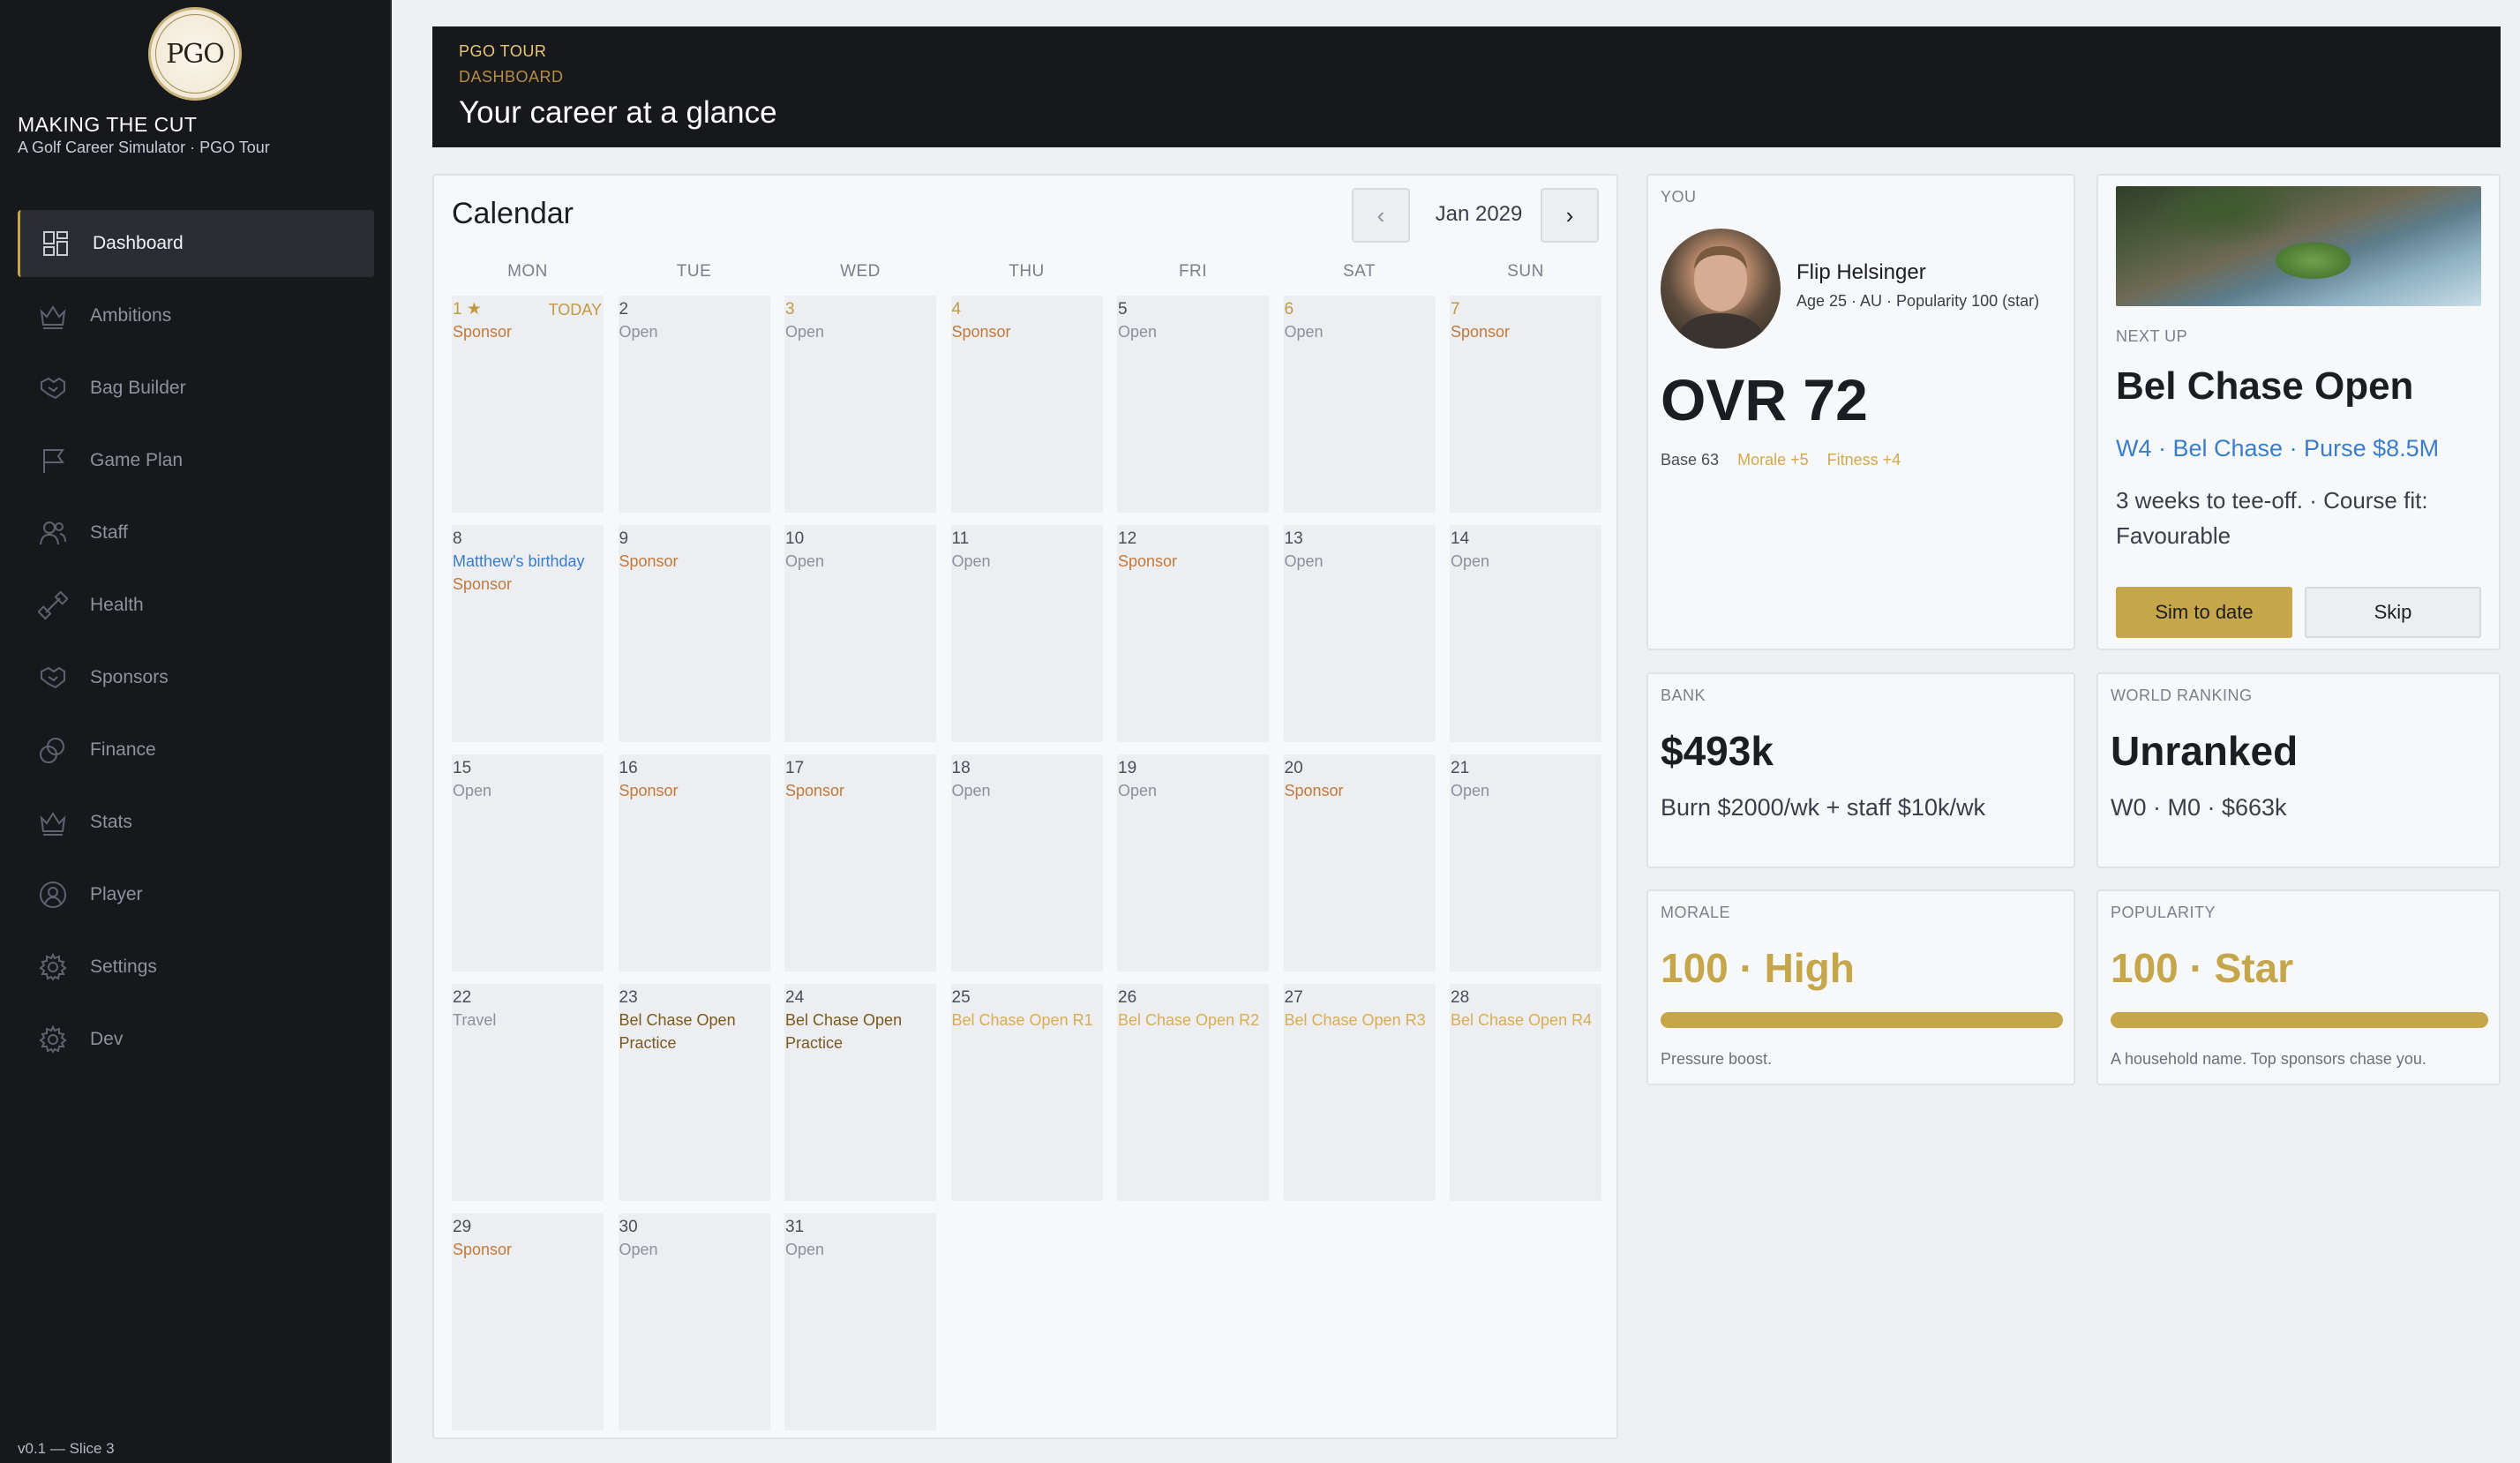 Image resolution: width=2520 pixels, height=1463 pixels. What do you see at coordinates (1717, 1059) in the screenshot?
I see `morale-note: Pressure boost.` at bounding box center [1717, 1059].